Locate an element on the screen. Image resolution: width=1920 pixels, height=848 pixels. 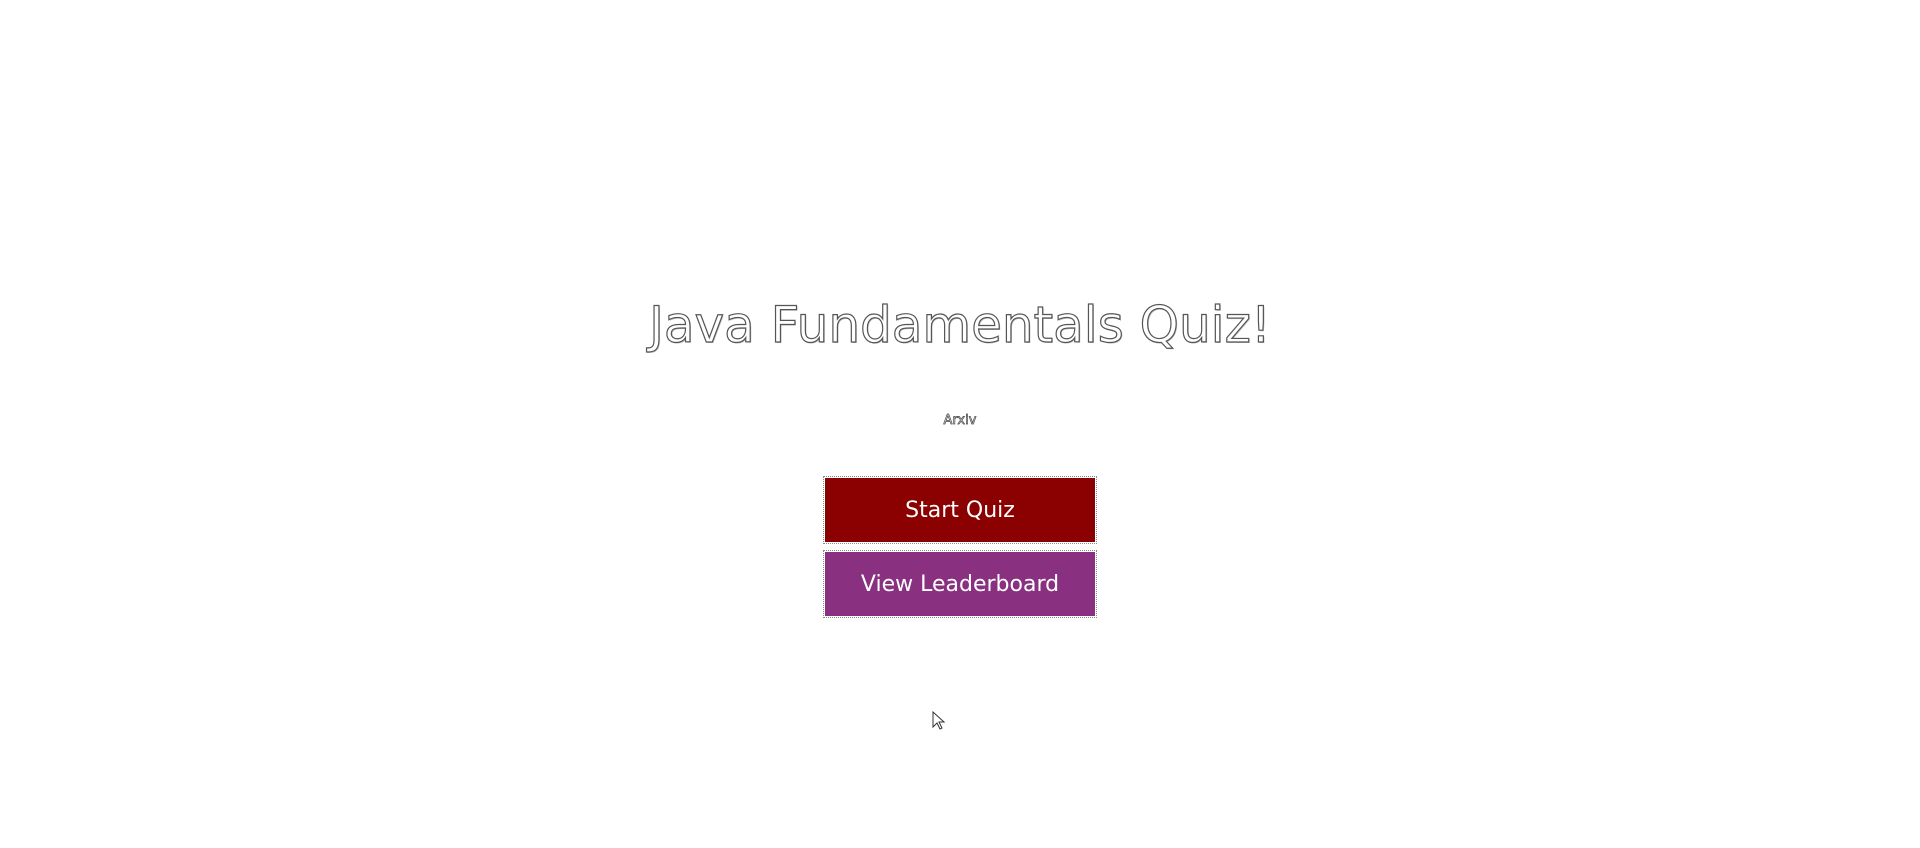
page-title: Java Fundamentals Quiz! is located at coordinates (960, 324).